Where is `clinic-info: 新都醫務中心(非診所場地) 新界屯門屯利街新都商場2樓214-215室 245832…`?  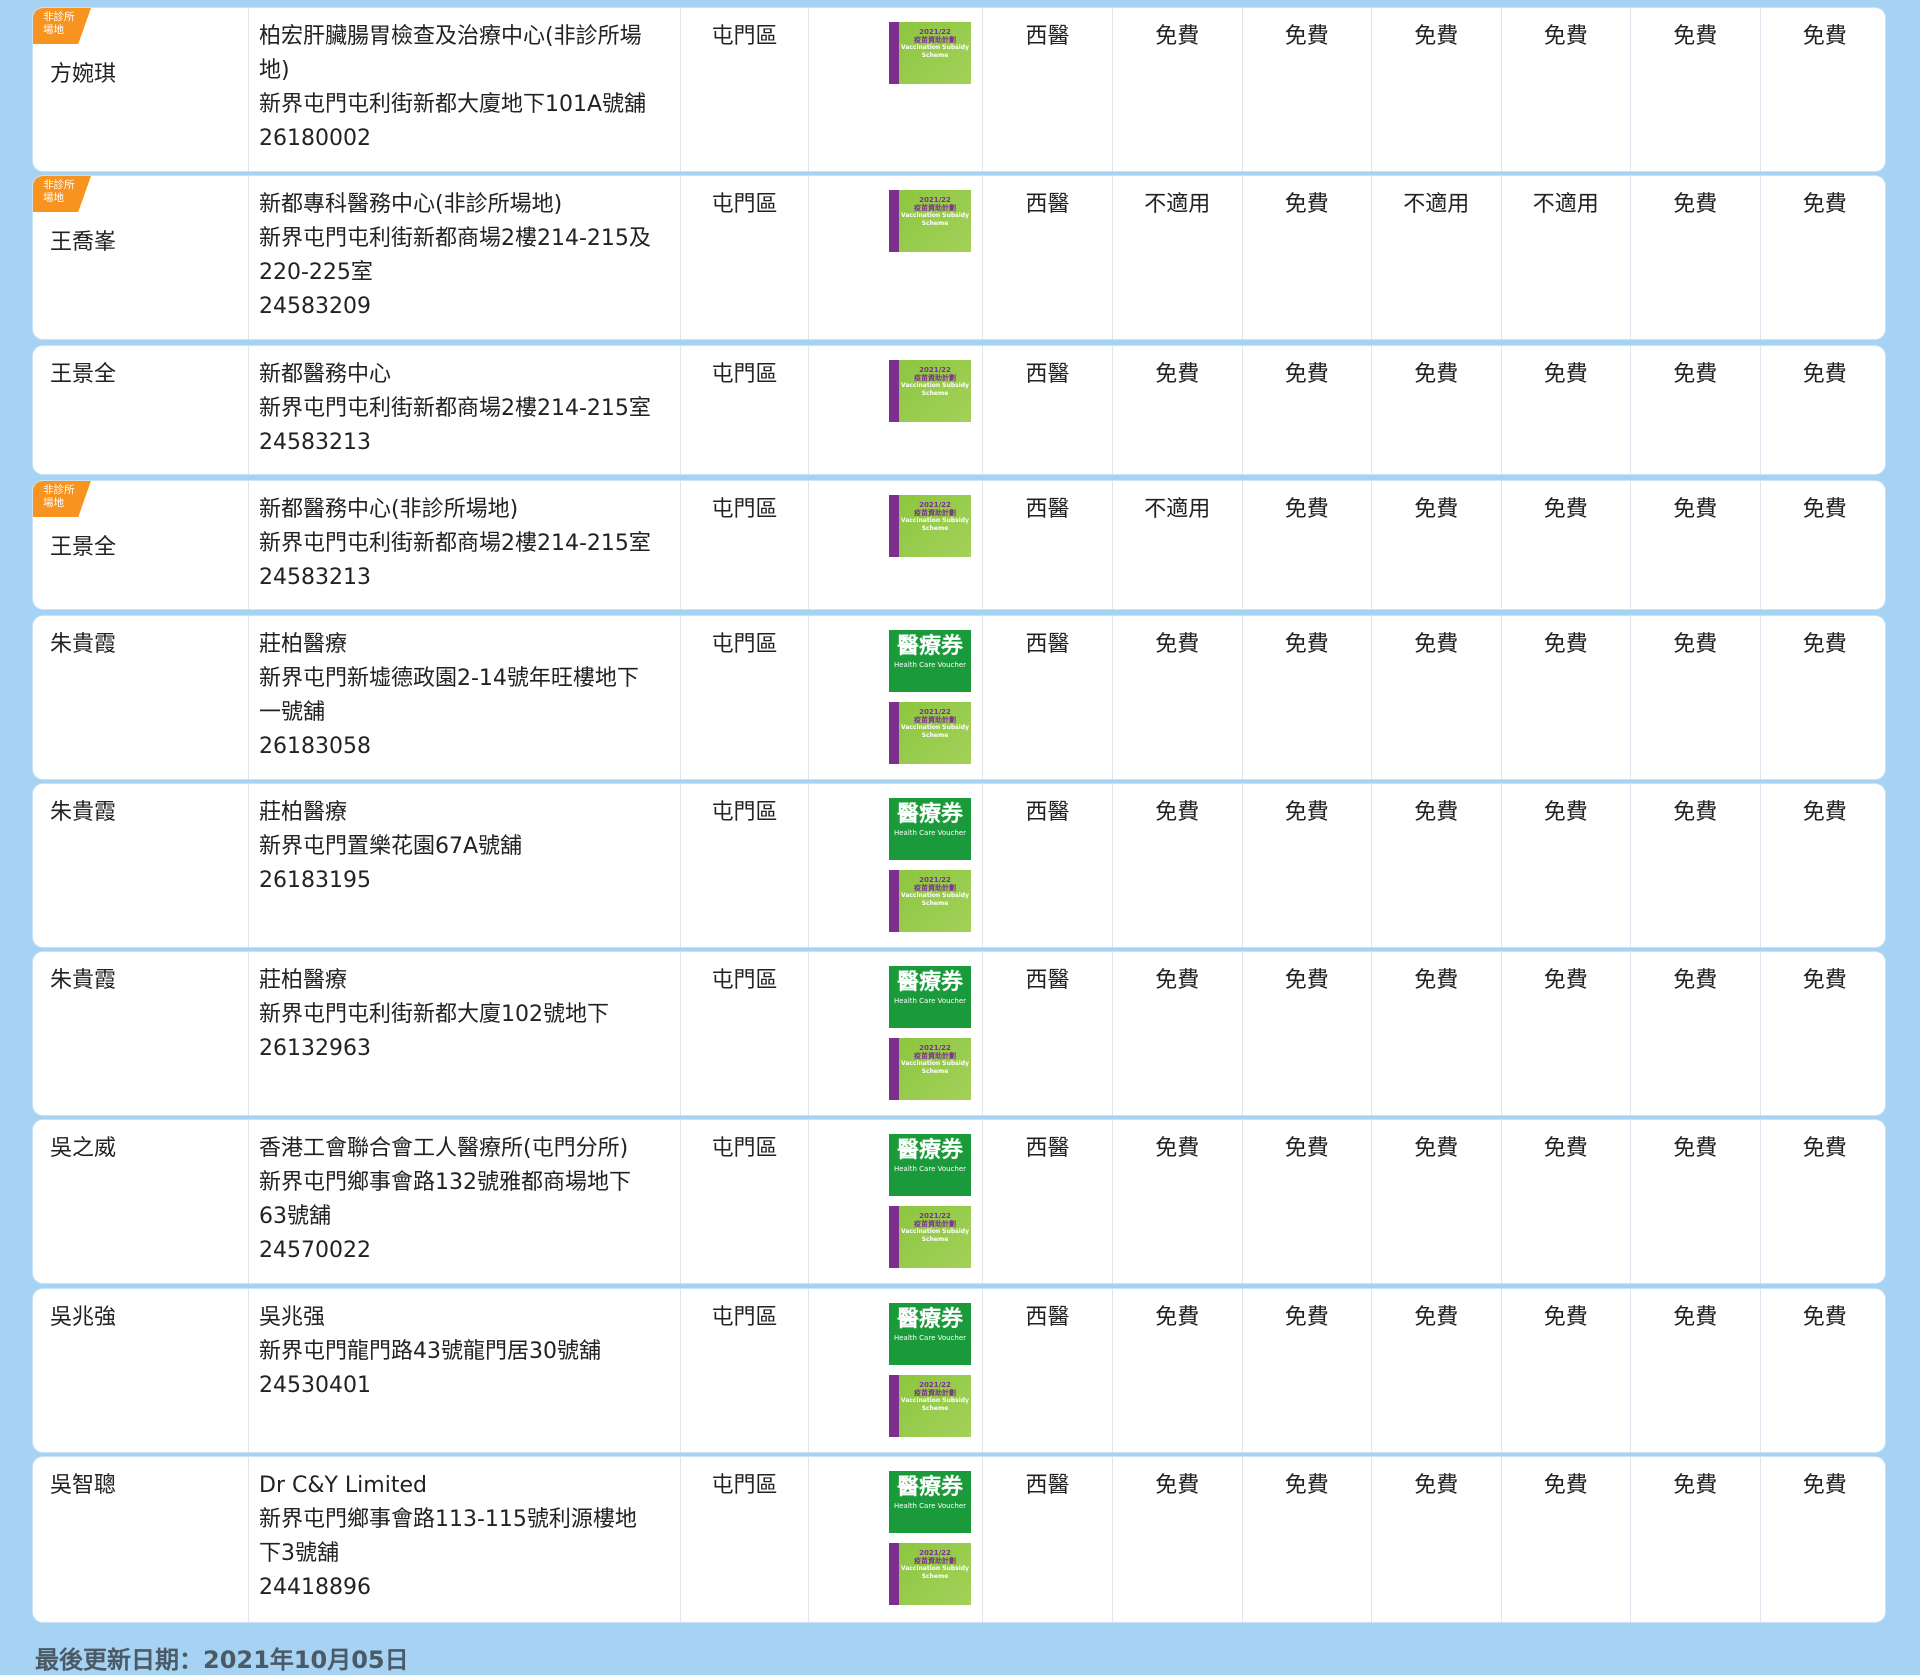
clinic-info: 新都醫務中心(非診所場地) 新界屯門屯利街新都商場2樓214-215室 245832… is located at coordinates (464, 545).